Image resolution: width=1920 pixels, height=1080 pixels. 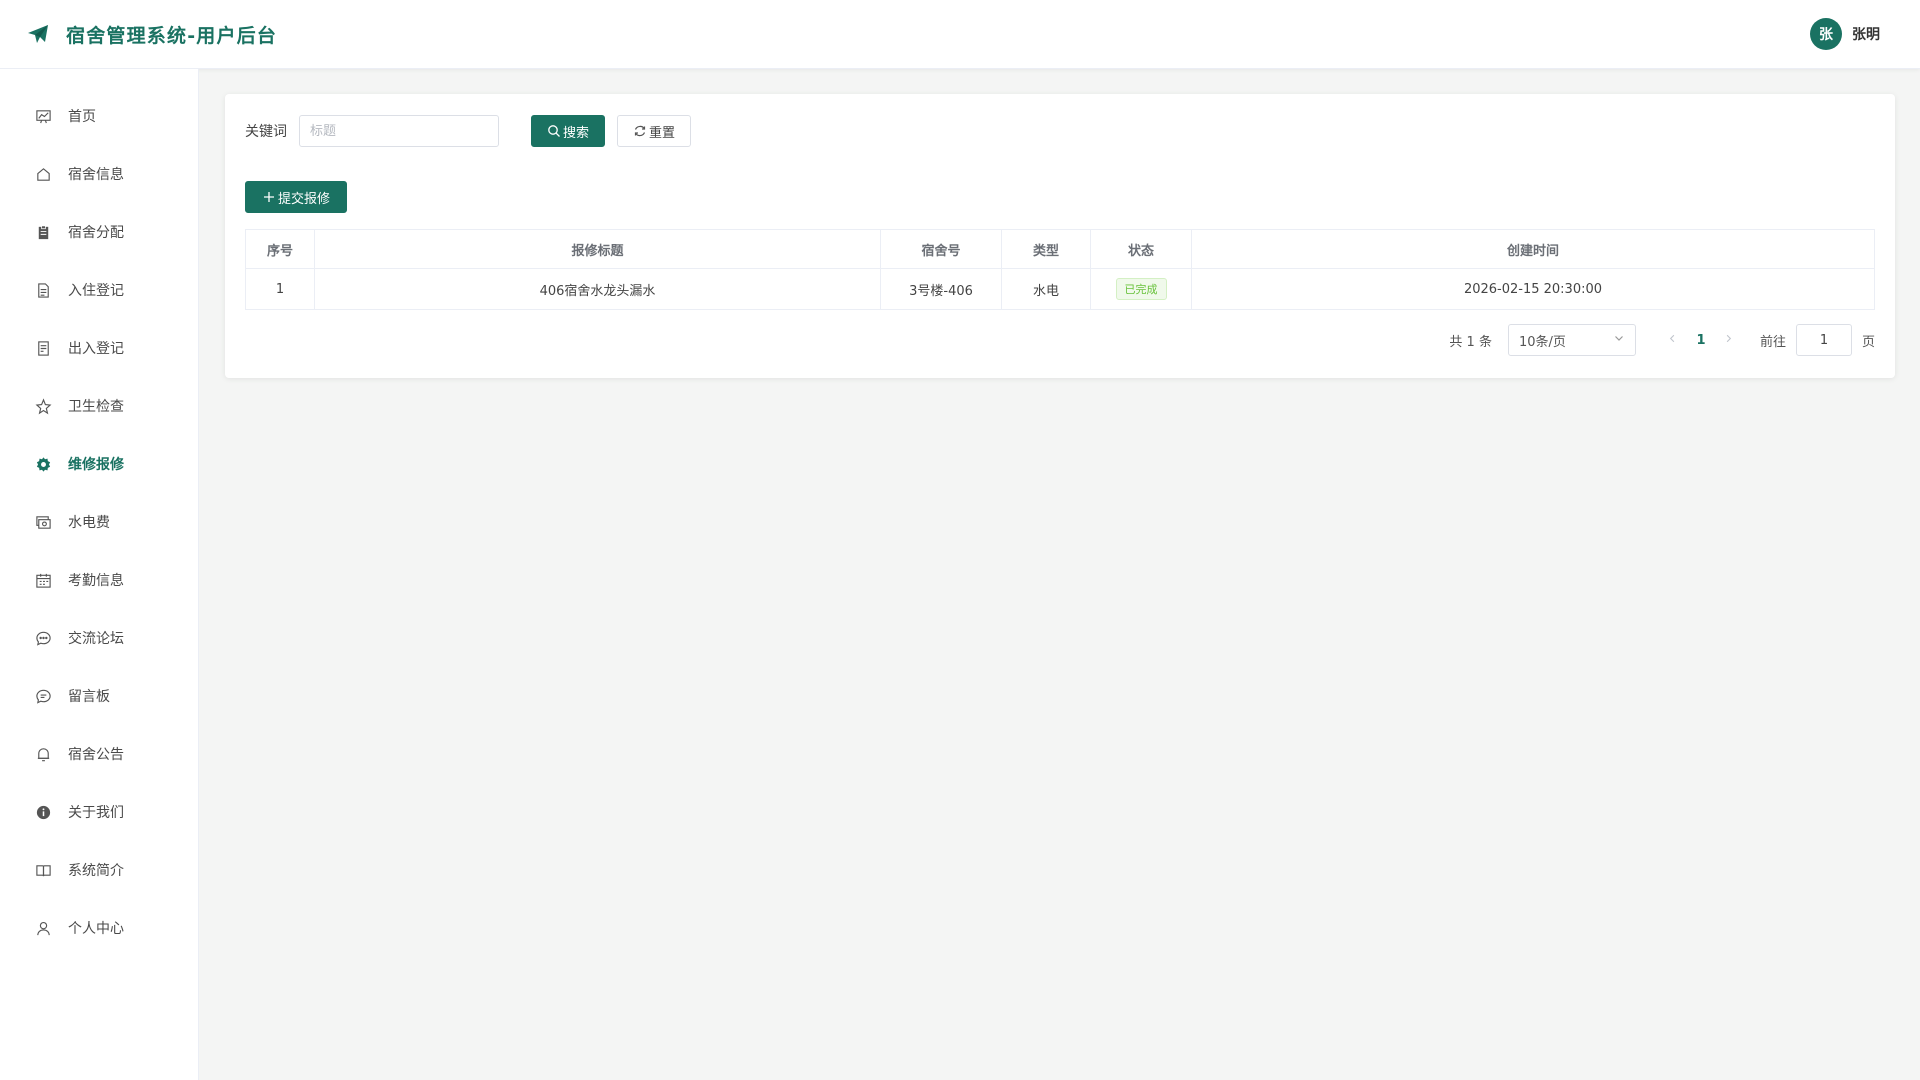 What do you see at coordinates (280, 249) in the screenshot?
I see `column-header: 序号` at bounding box center [280, 249].